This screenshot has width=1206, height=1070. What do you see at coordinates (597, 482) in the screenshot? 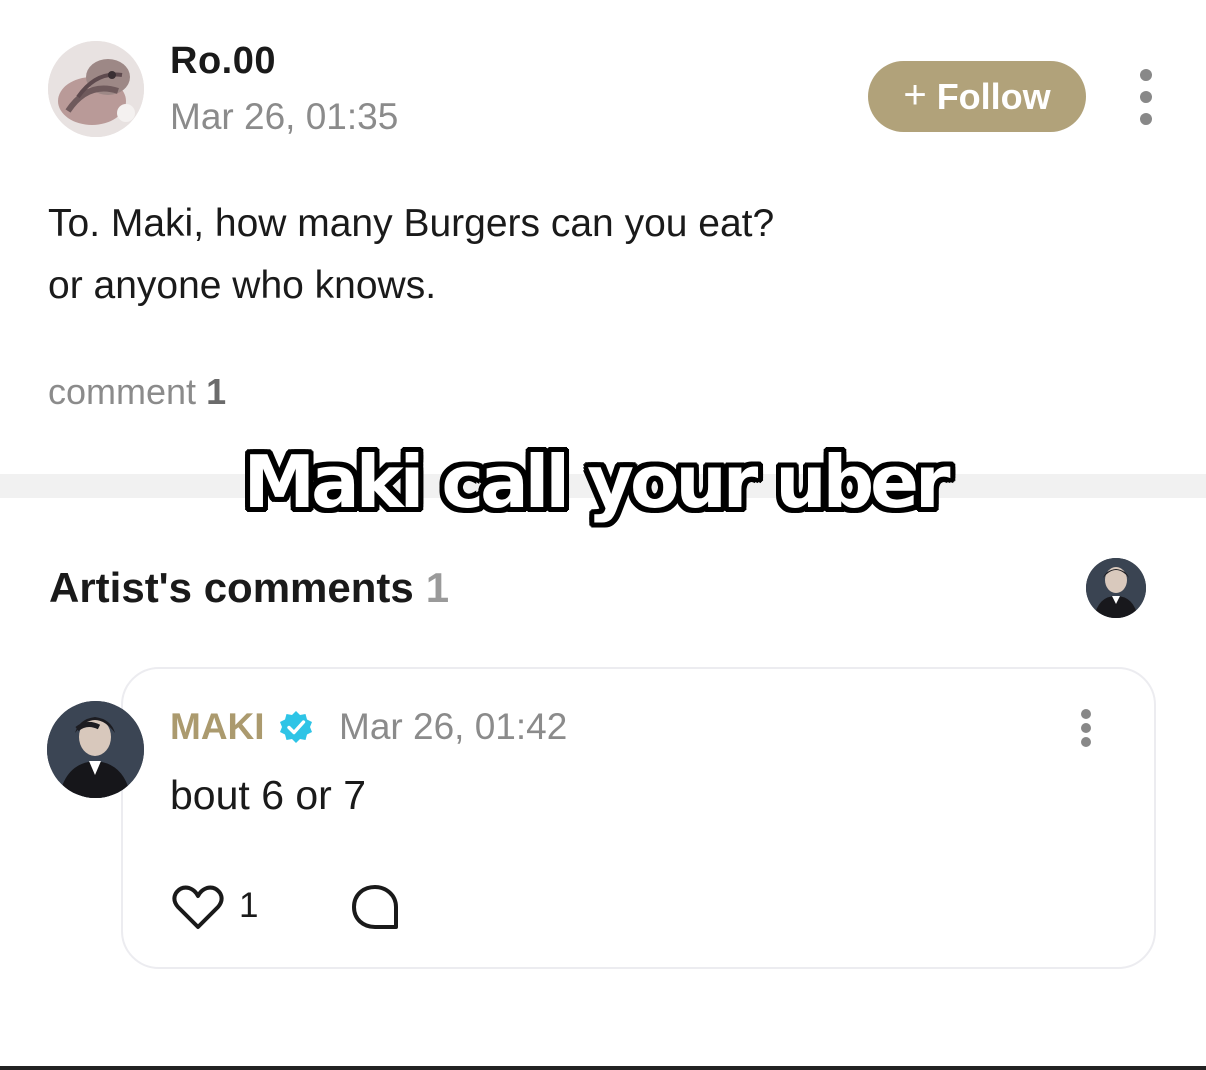
I see `overlay-caption: Maki call your uber` at bounding box center [597, 482].